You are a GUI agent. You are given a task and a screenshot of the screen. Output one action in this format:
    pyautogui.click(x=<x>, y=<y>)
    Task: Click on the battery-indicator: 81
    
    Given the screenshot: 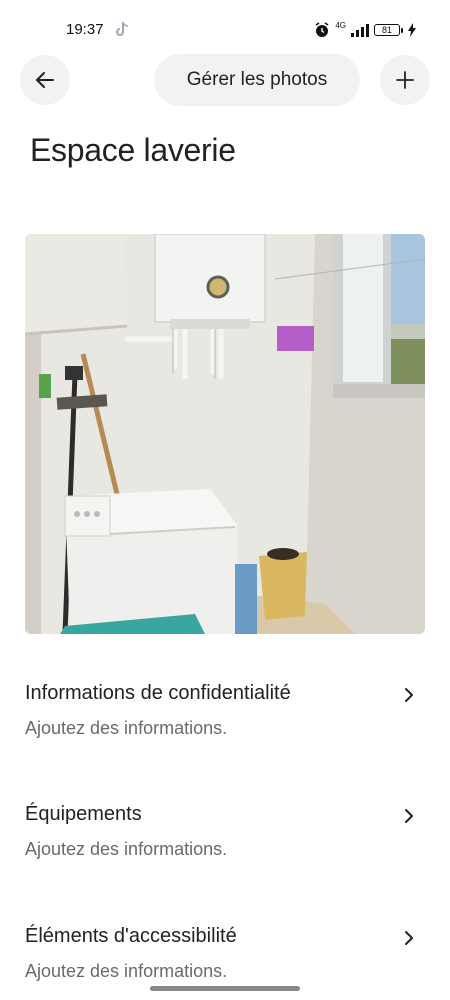 What is the action you would take?
    pyautogui.click(x=388, y=30)
    